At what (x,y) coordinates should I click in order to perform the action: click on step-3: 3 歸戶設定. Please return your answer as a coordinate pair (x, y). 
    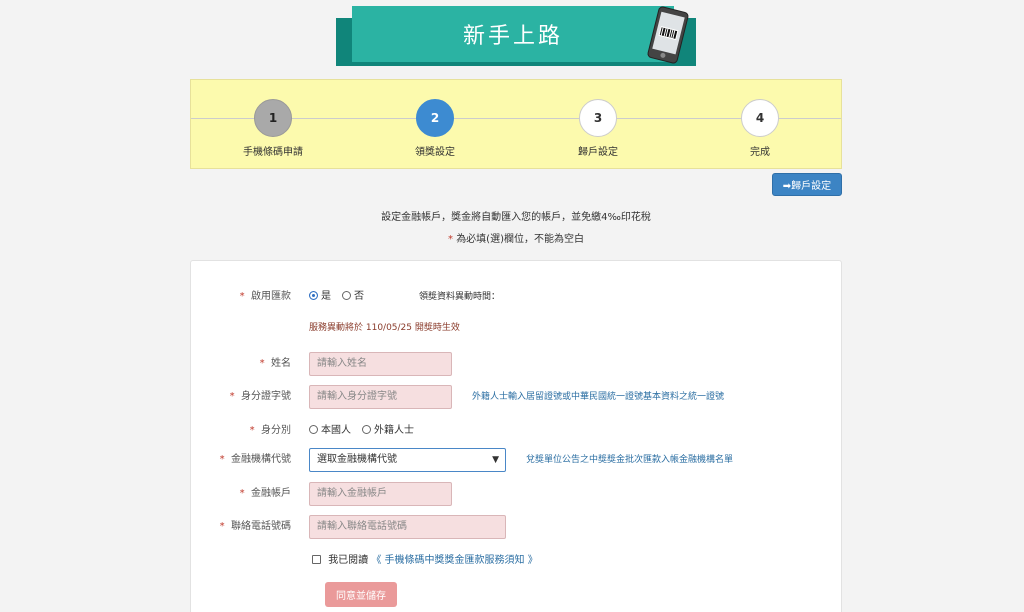
    Looking at the image, I should click on (598, 128).